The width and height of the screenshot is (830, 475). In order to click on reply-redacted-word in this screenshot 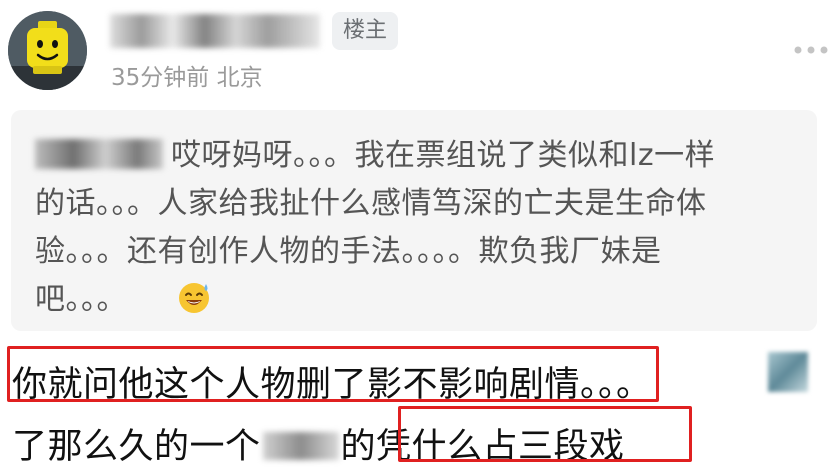, I will do `click(300, 446)`.